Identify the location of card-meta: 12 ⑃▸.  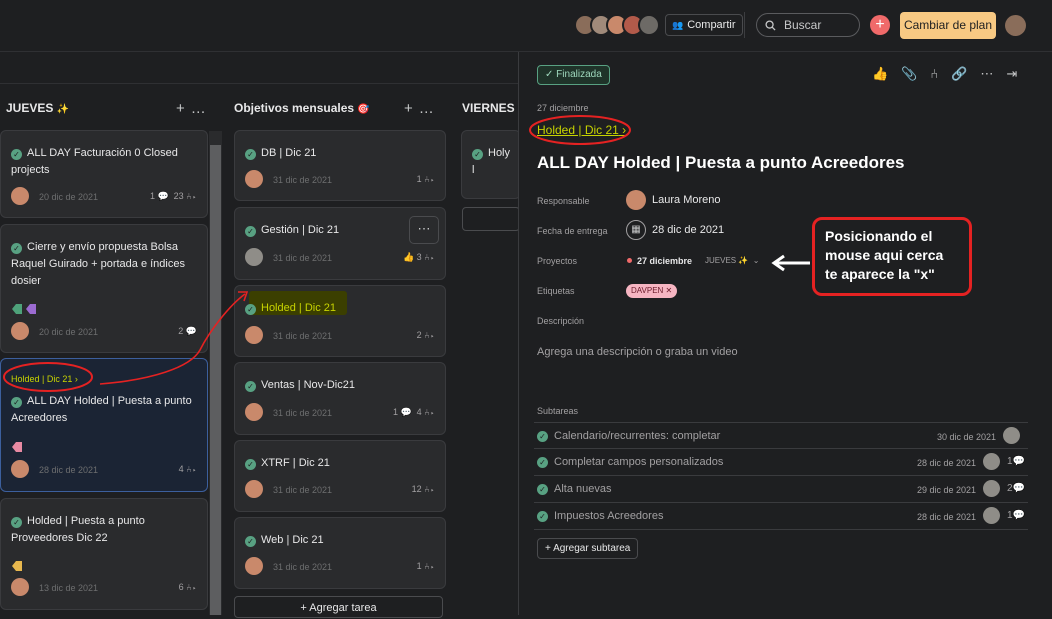
(423, 489).